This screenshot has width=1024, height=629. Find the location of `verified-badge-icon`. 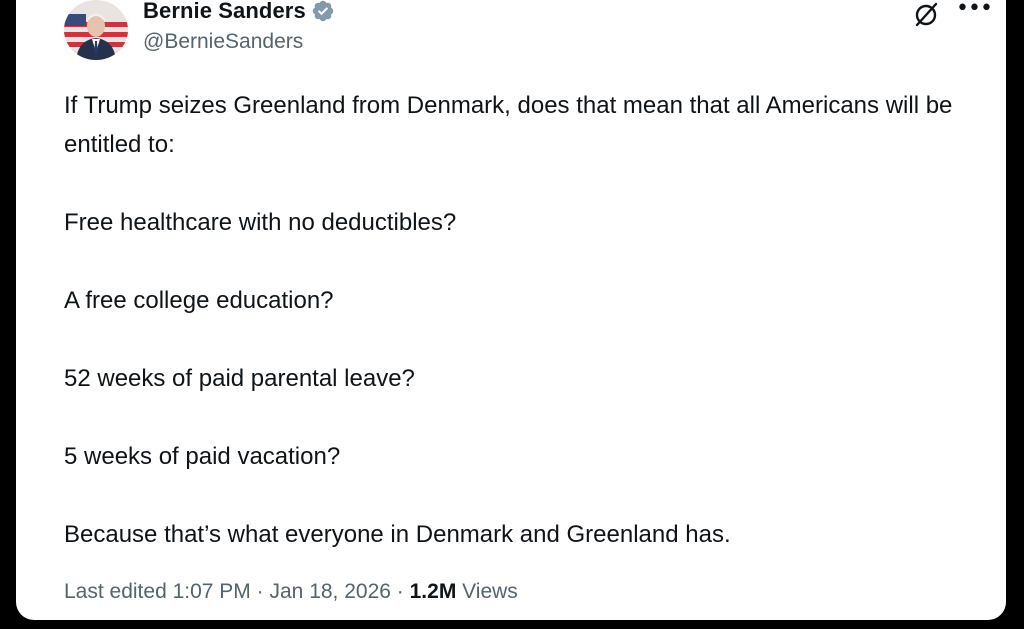

verified-badge-icon is located at coordinates (323, 11).